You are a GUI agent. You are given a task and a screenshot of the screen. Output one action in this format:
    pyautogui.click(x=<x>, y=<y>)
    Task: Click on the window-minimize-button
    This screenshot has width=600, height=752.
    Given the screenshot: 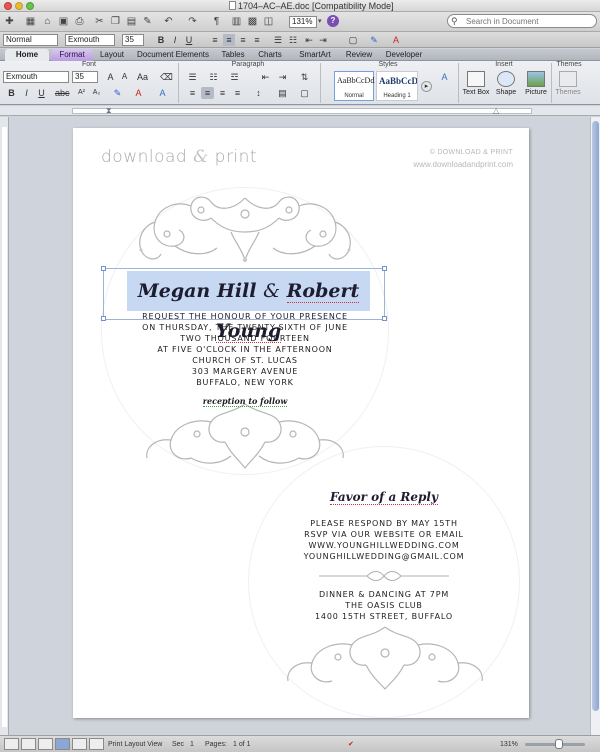 What is the action you would take?
    pyautogui.click(x=19, y=6)
    